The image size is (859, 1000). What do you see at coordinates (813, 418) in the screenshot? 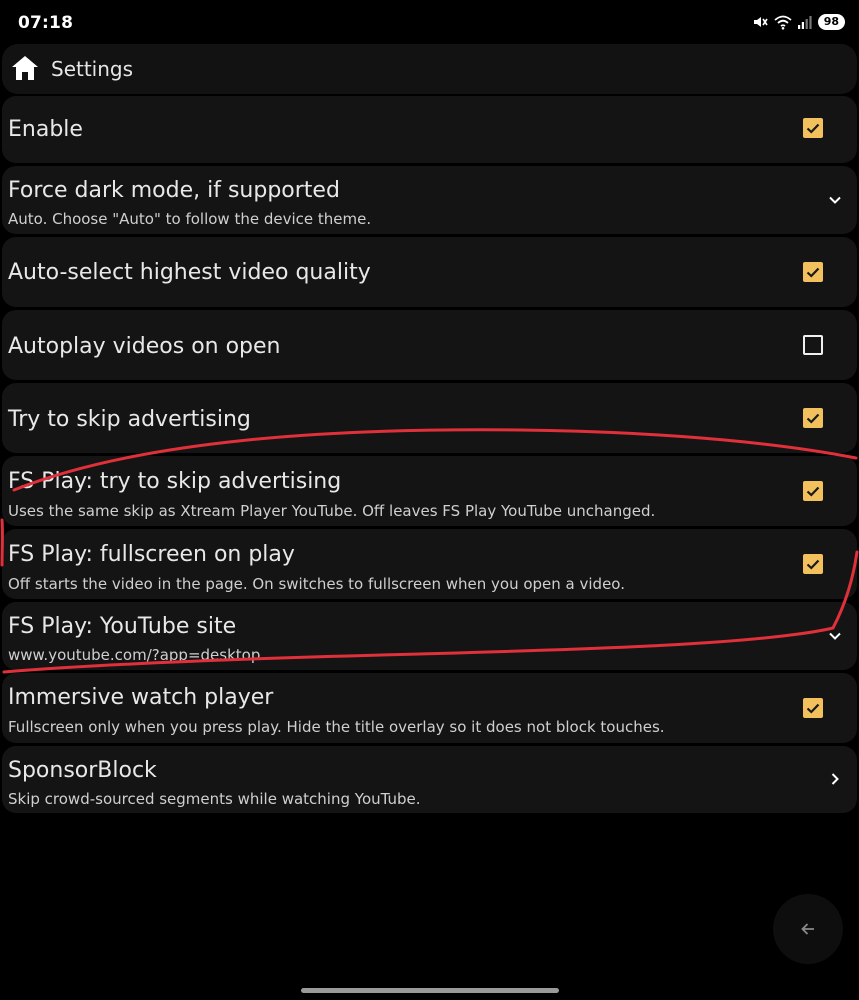
I see `skip-ads-checkbox` at bounding box center [813, 418].